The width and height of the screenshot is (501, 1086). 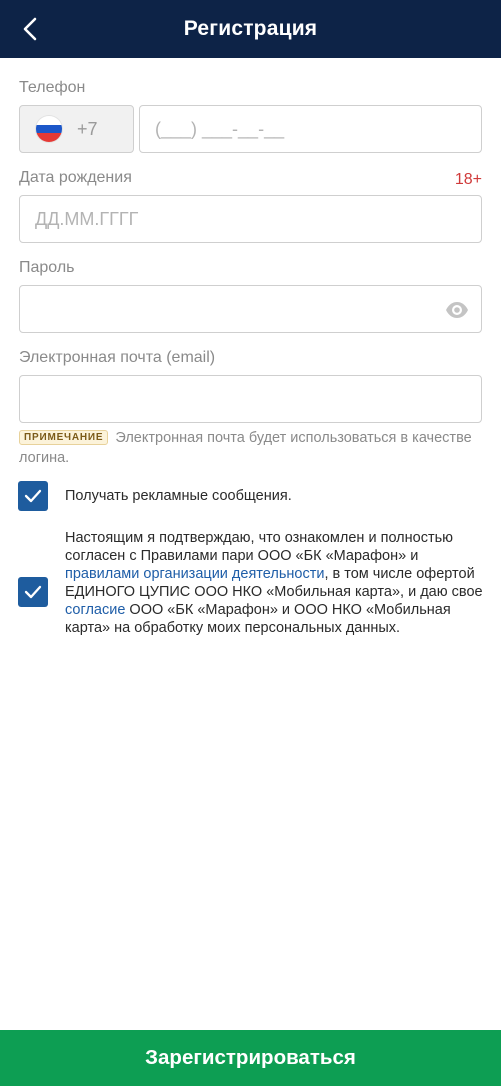 I want to click on eye-icon, so click(x=457, y=310).